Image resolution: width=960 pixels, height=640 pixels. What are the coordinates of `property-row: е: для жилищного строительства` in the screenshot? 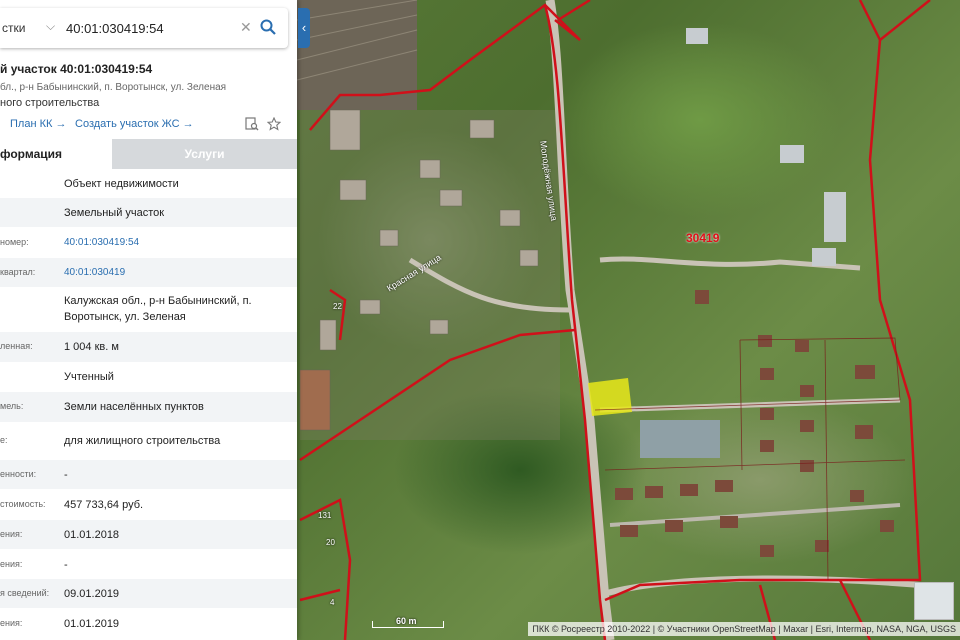 It's located at (148, 441).